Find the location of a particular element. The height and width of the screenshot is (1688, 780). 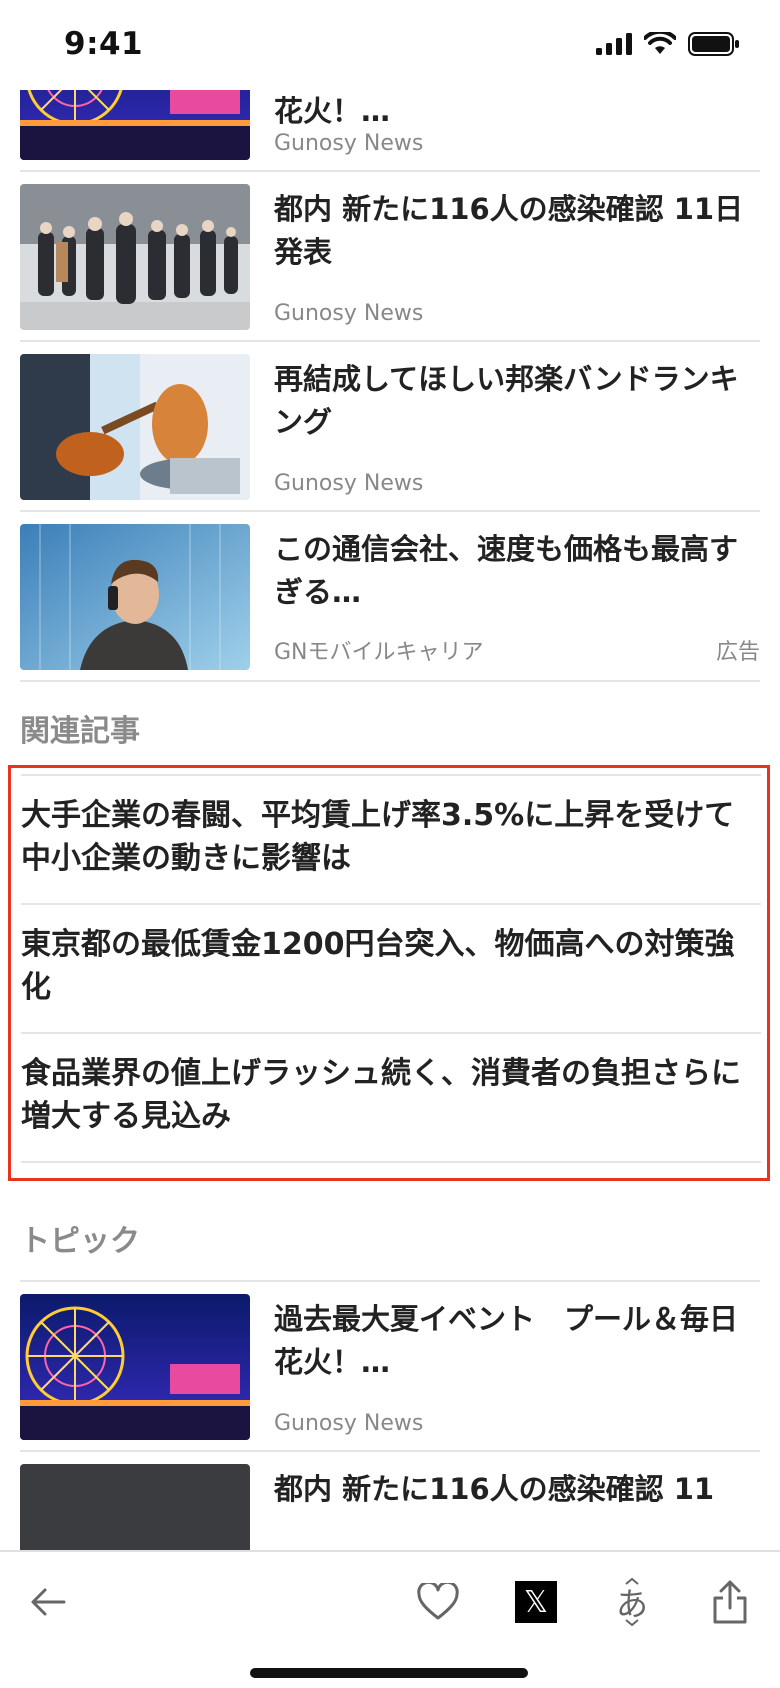

article-title: 再結成してほしい邦楽バンドランキング is located at coordinates (506, 400).